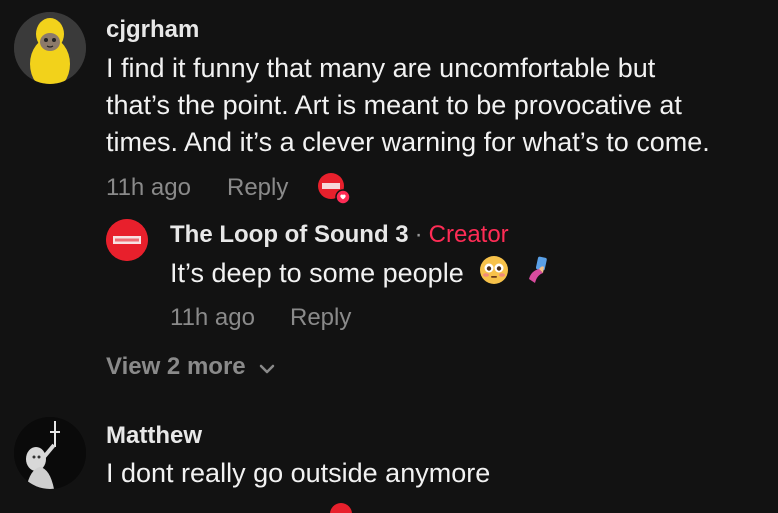  Describe the element at coordinates (257, 188) in the screenshot. I see `reply-button: Reply` at that location.